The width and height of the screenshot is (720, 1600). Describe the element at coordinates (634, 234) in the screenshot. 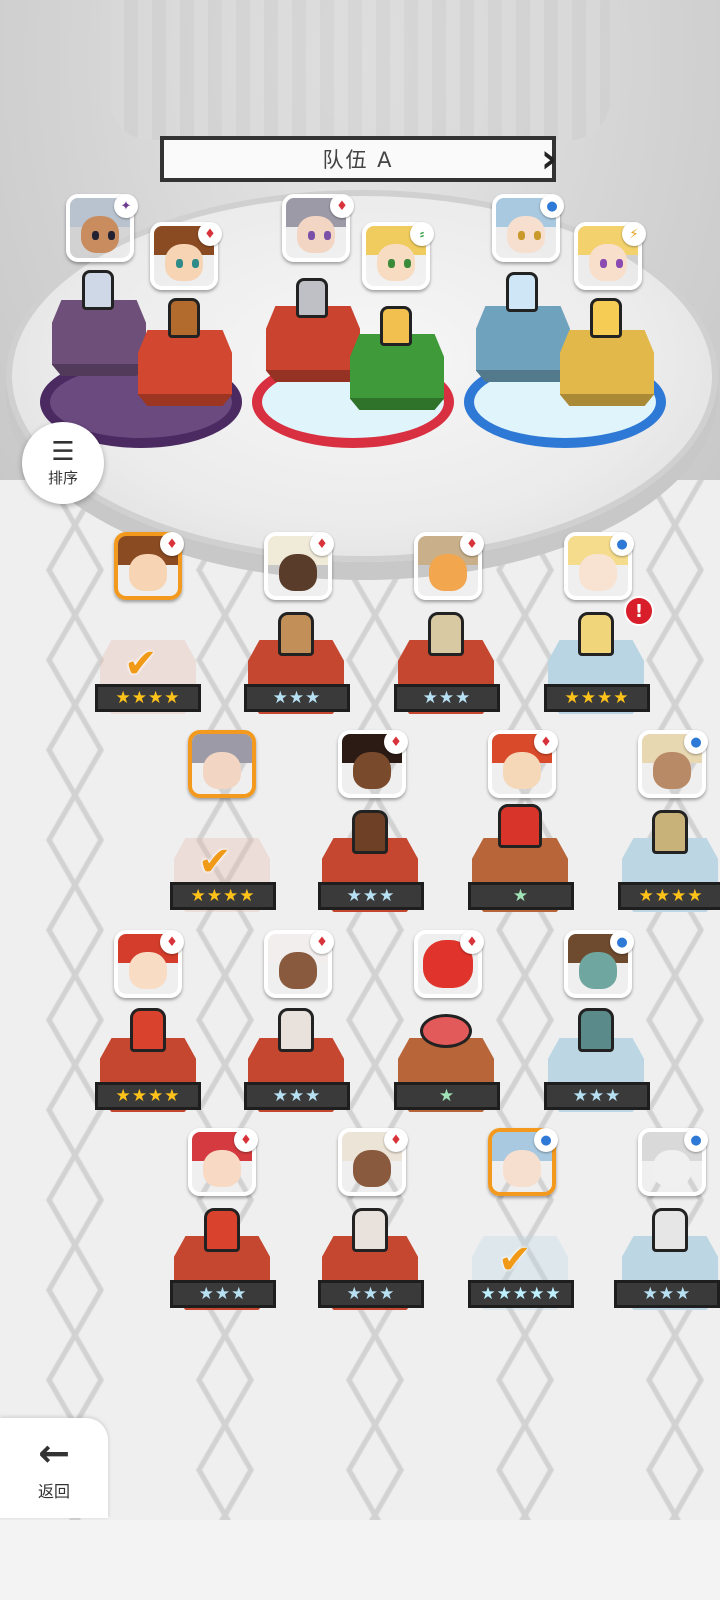

I see `lightning-icon: ⚡` at that location.